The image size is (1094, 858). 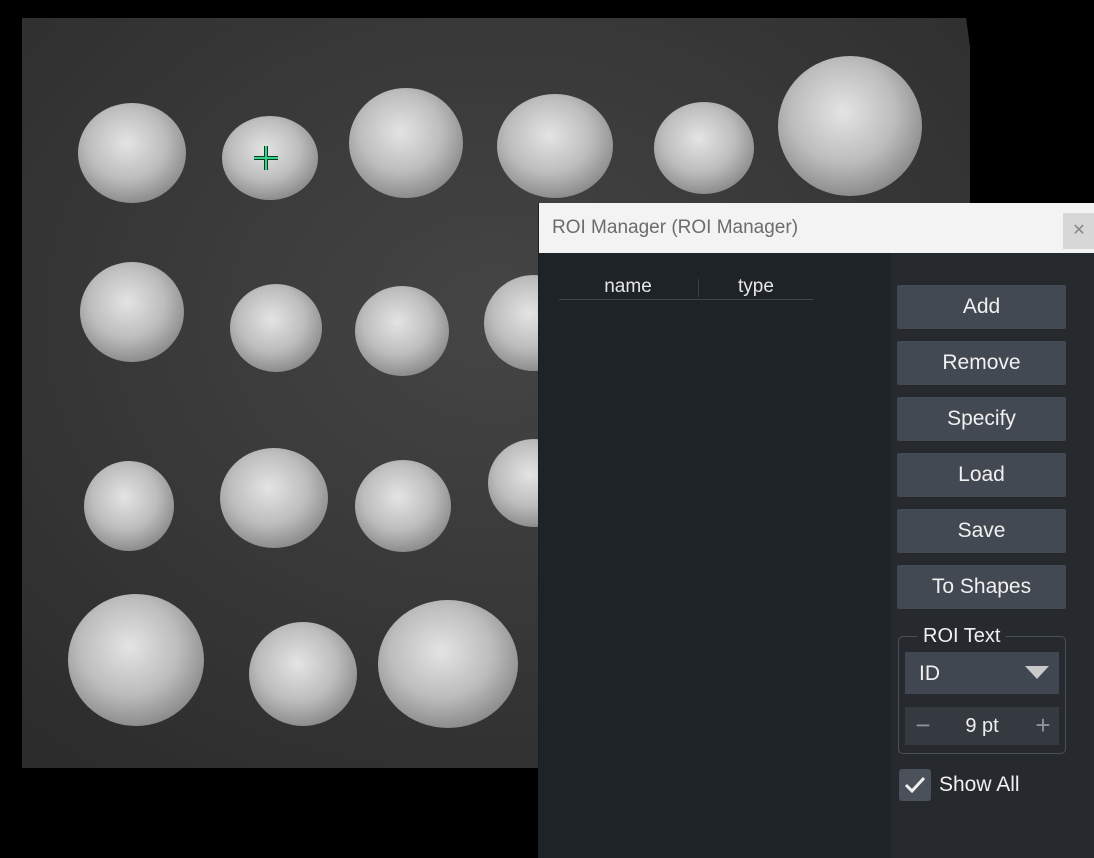 What do you see at coordinates (1078, 231) in the screenshot?
I see `close-icon: ✕` at bounding box center [1078, 231].